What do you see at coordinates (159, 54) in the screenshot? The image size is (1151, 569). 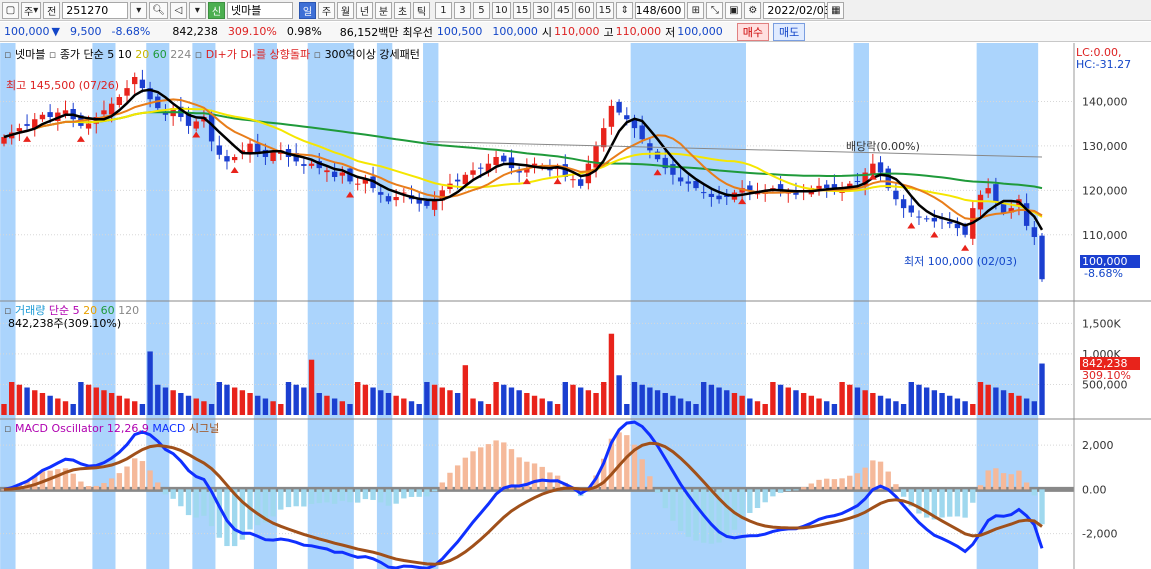 I see `legend-ma60: 60` at bounding box center [159, 54].